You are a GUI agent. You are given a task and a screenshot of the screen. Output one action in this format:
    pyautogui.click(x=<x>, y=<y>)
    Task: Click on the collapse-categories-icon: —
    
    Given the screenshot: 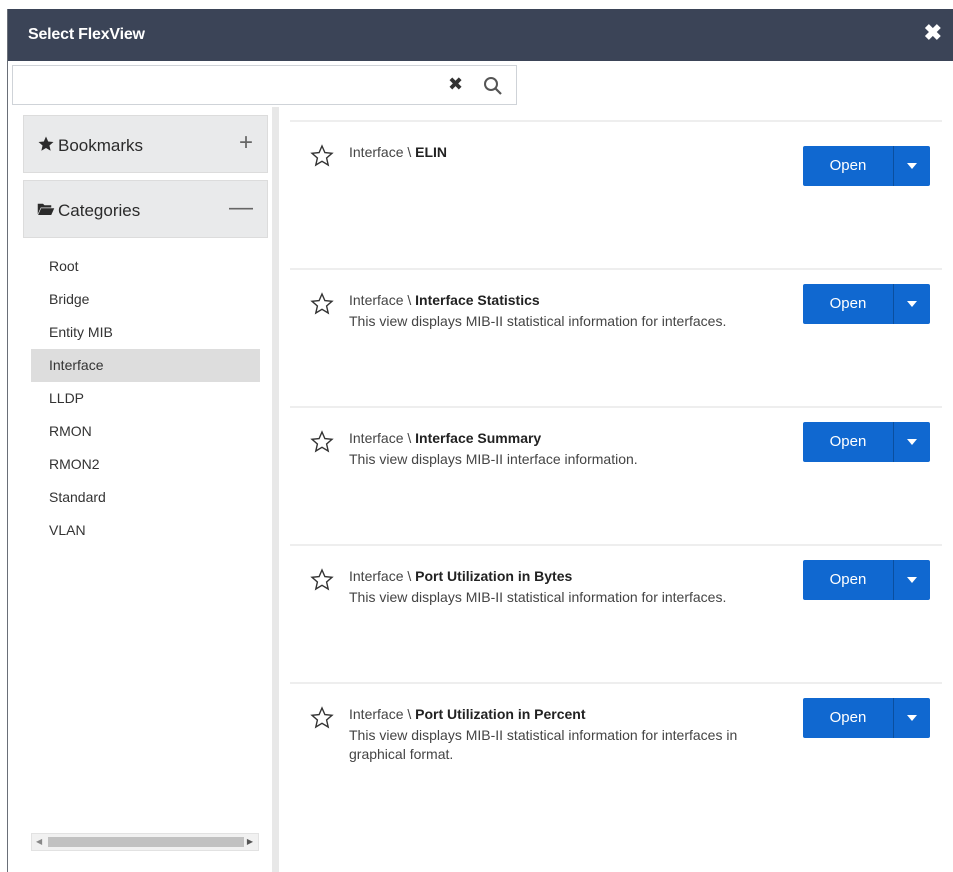 What is the action you would take?
    pyautogui.click(x=241, y=208)
    